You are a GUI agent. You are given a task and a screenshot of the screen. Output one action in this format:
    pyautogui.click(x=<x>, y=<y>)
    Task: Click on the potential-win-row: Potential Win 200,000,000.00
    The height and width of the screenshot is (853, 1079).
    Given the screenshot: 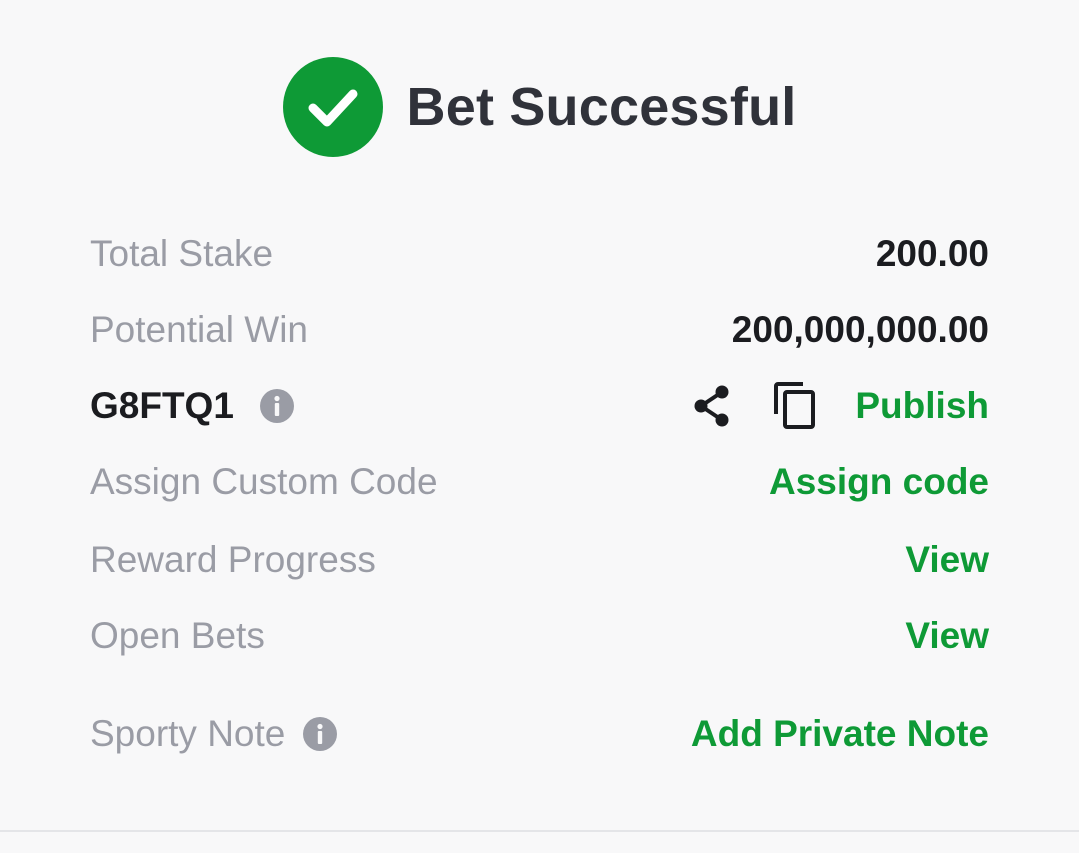 What is the action you would take?
    pyautogui.click(x=539, y=330)
    